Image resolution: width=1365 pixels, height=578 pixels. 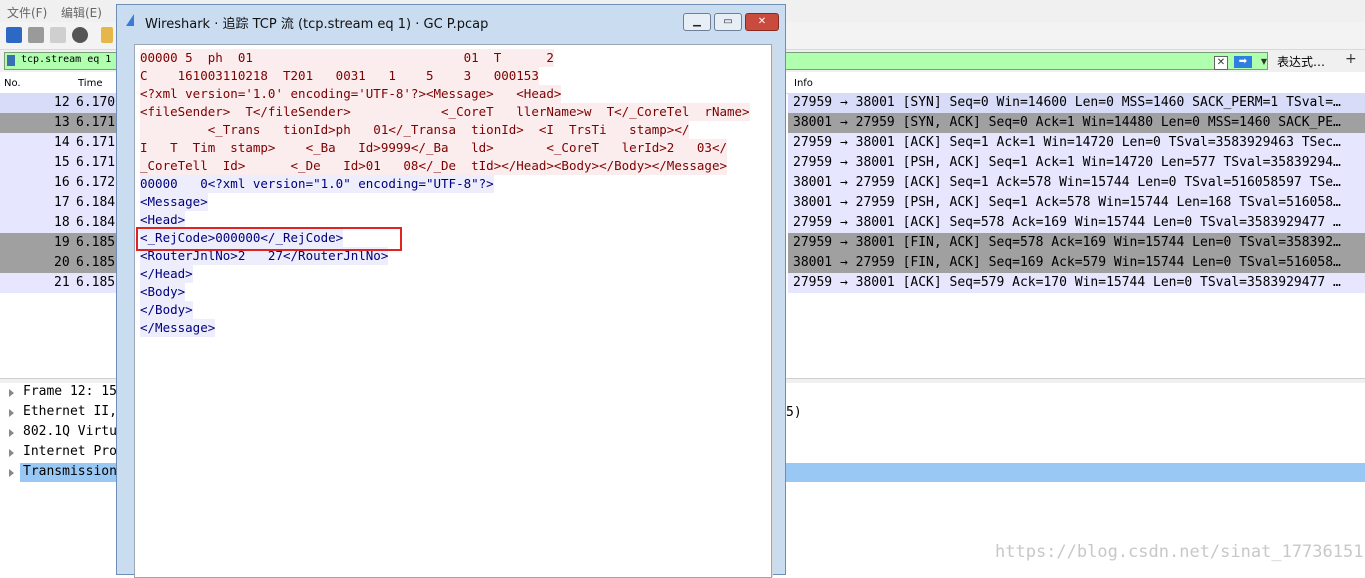 What do you see at coordinates (728, 22) in the screenshot?
I see `maximize-icon: ▭` at bounding box center [728, 22].